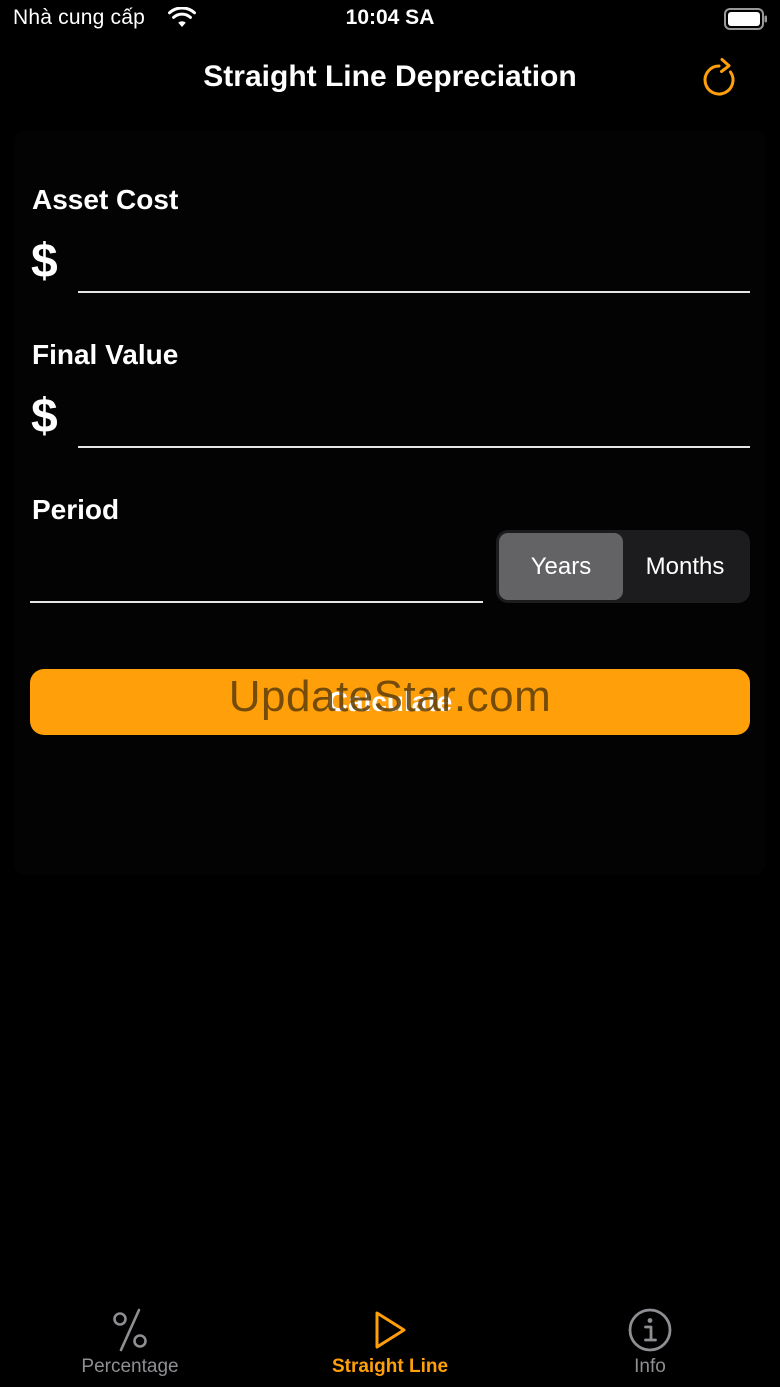 The width and height of the screenshot is (780, 1387). I want to click on refresh-button, so click(720, 78).